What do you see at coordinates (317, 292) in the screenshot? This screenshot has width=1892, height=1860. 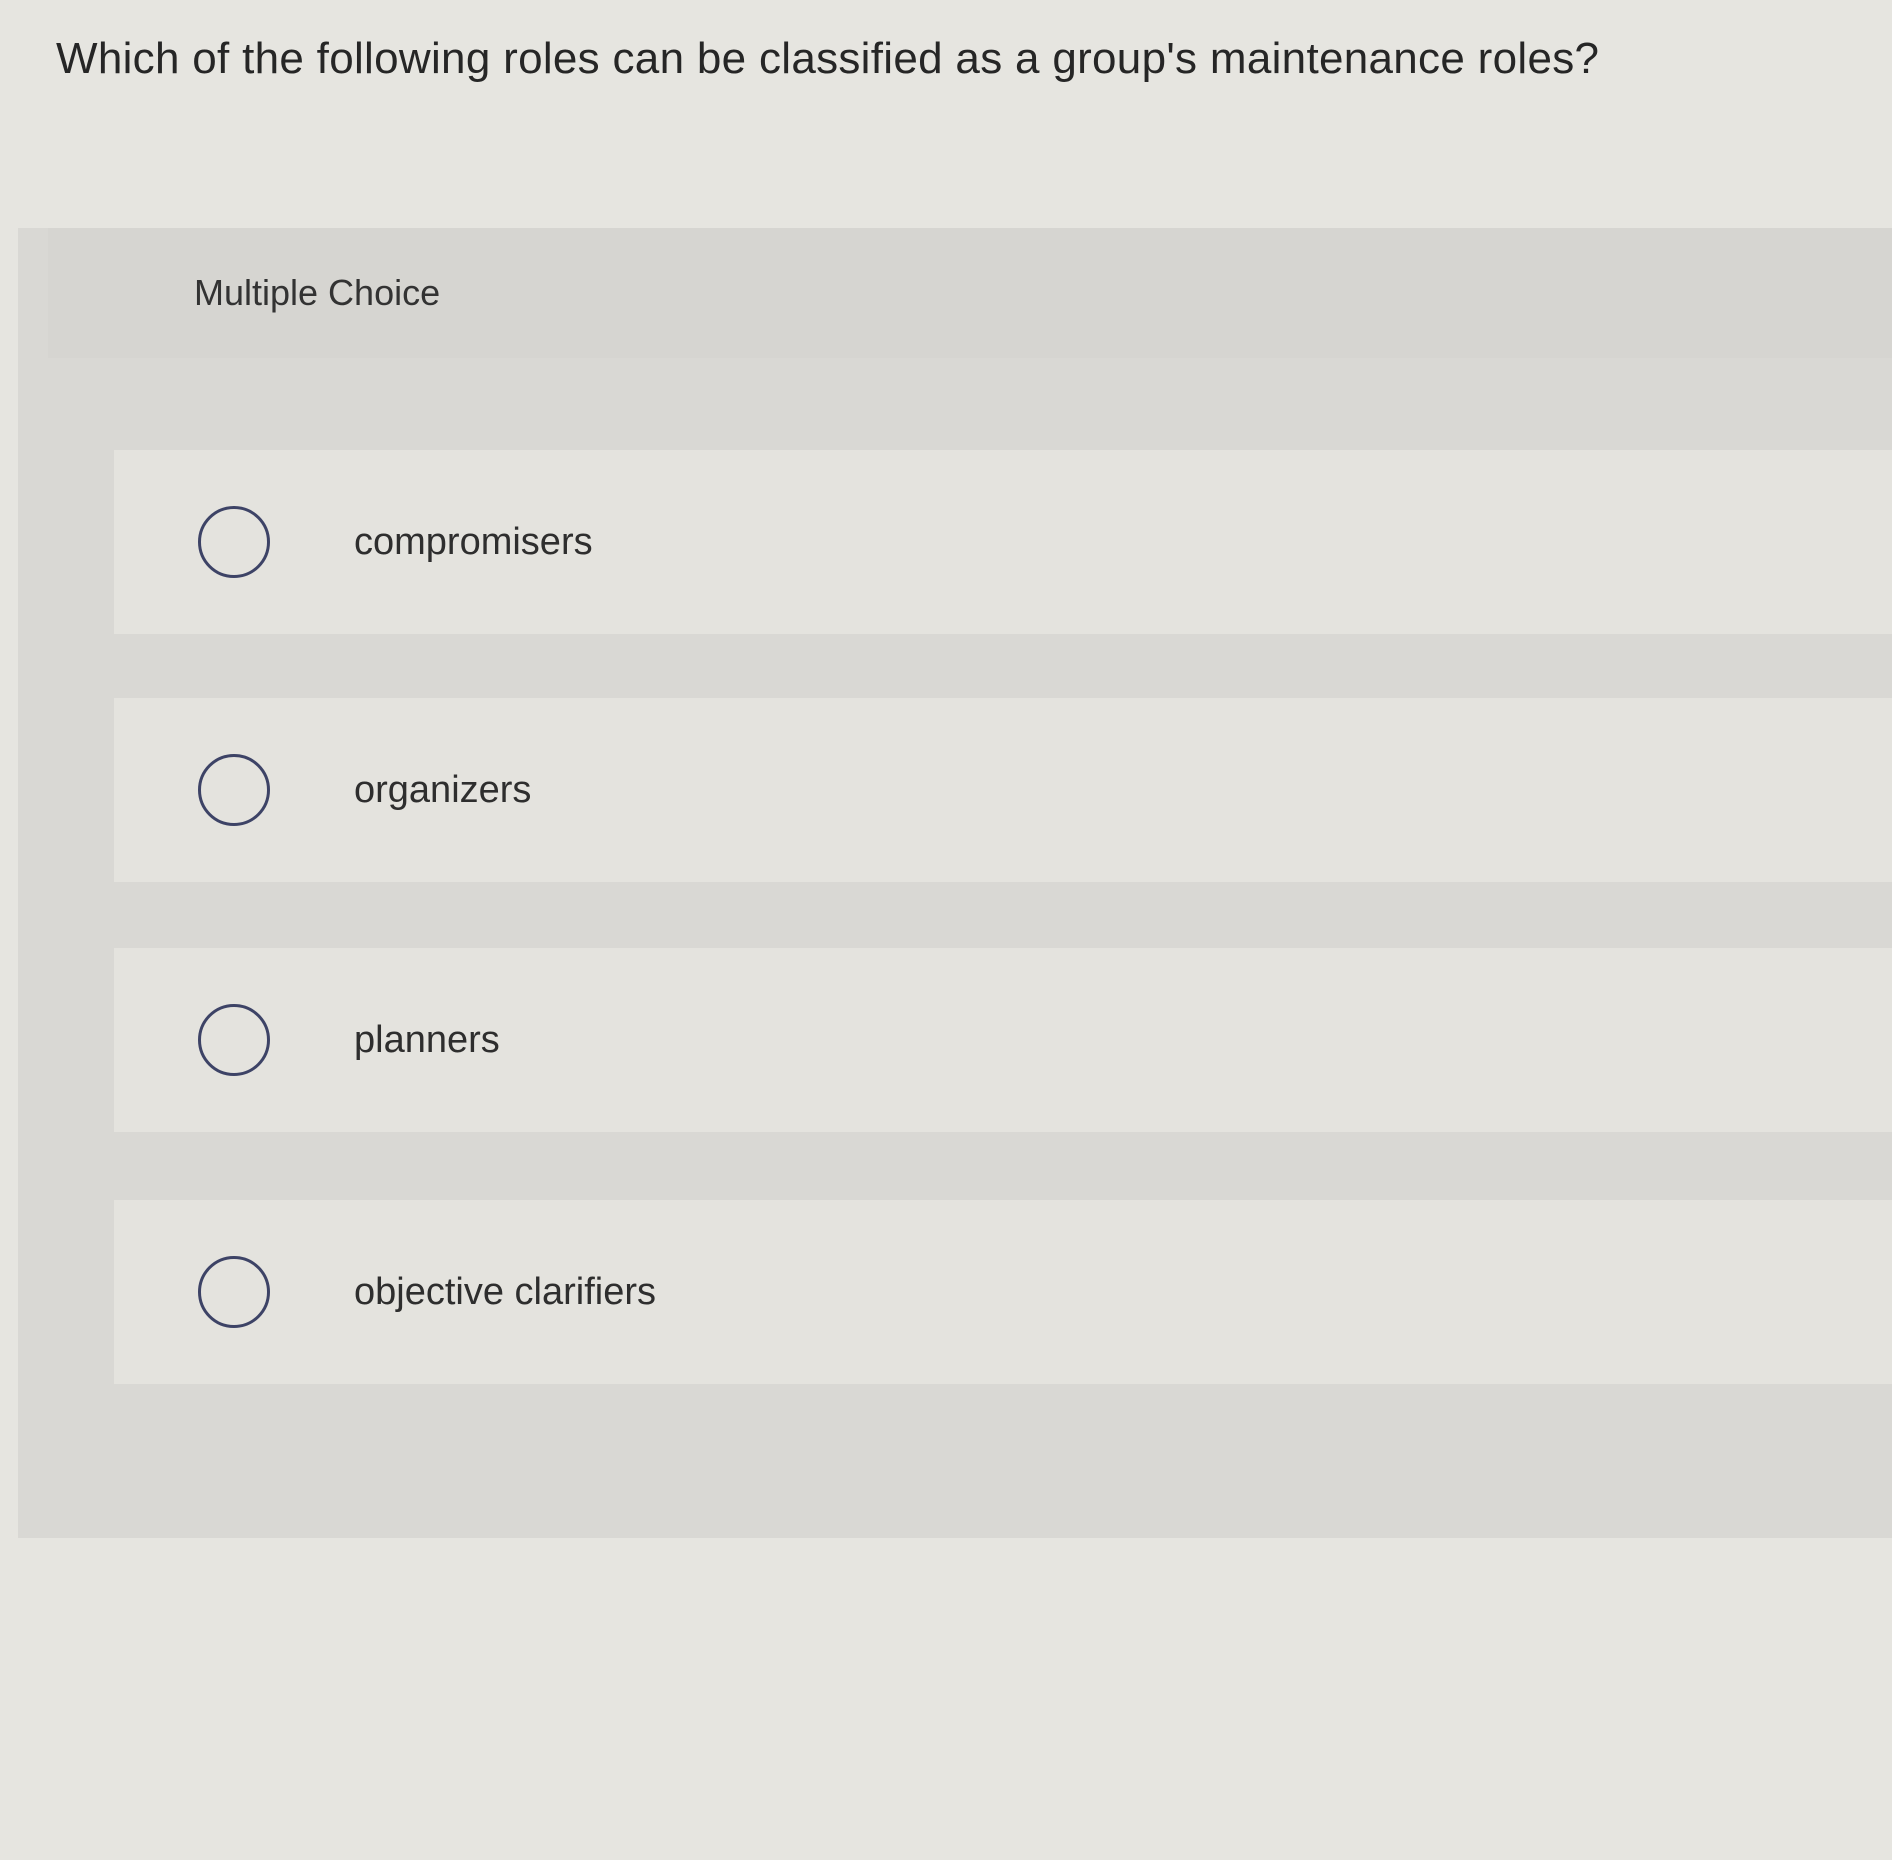 I see `question-type-label: Multiple Choice` at bounding box center [317, 292].